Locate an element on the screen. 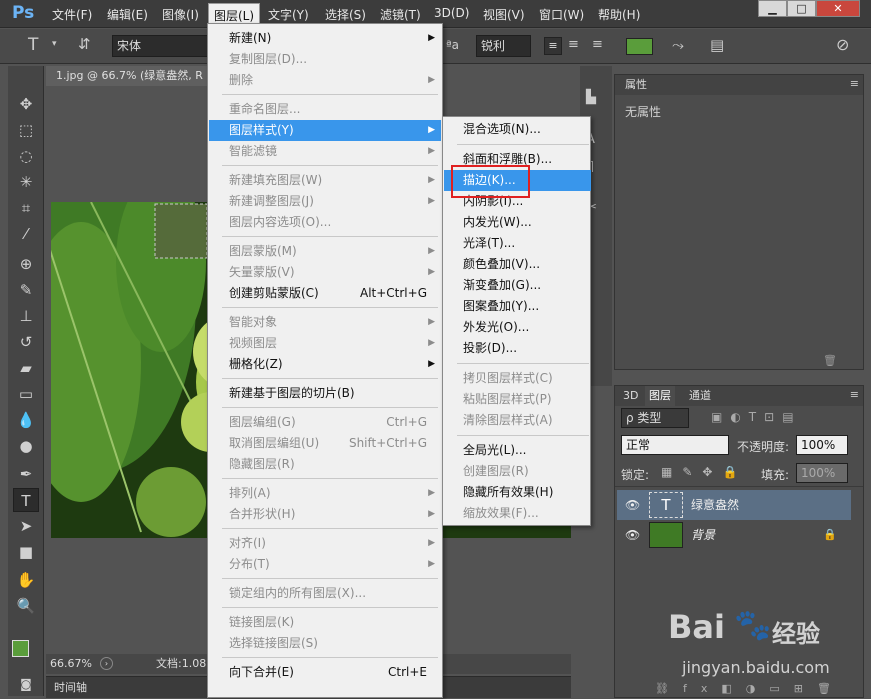 The width and height of the screenshot is (871, 699). quick-mask-icon: ◙ is located at coordinates (26, 684).